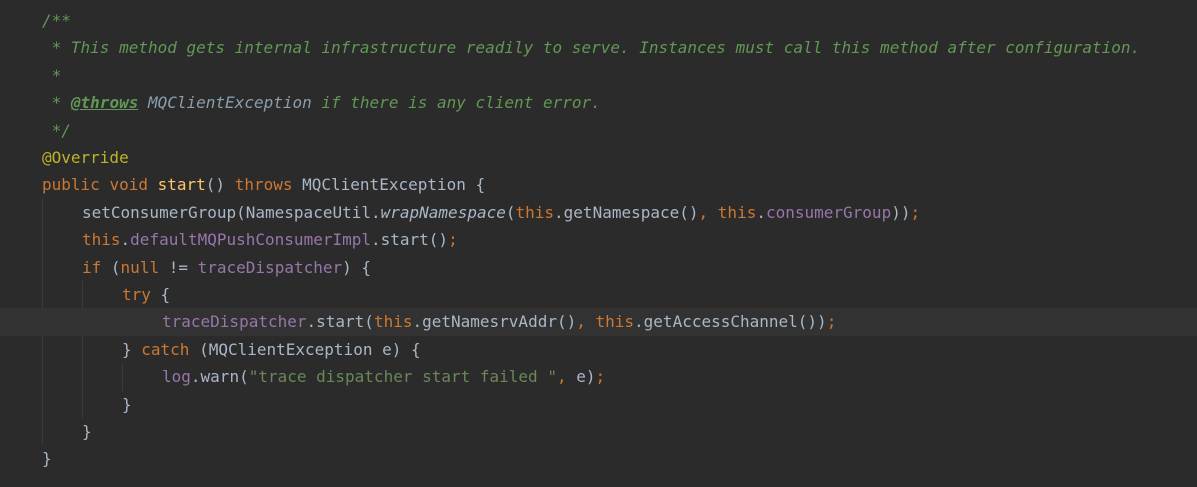 This screenshot has height=487, width=1197. Describe the element at coordinates (144, 267) in the screenshot. I see `code-token: null` at that location.